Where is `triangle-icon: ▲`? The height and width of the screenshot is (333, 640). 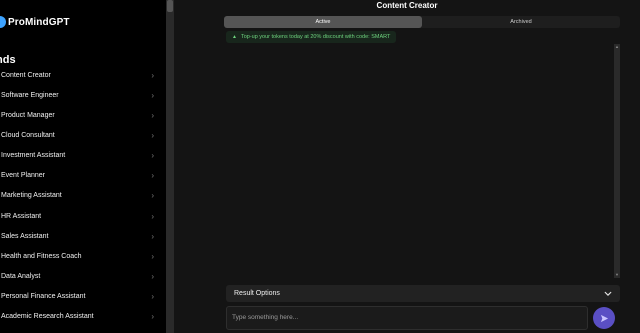 triangle-icon: ▲ is located at coordinates (234, 37).